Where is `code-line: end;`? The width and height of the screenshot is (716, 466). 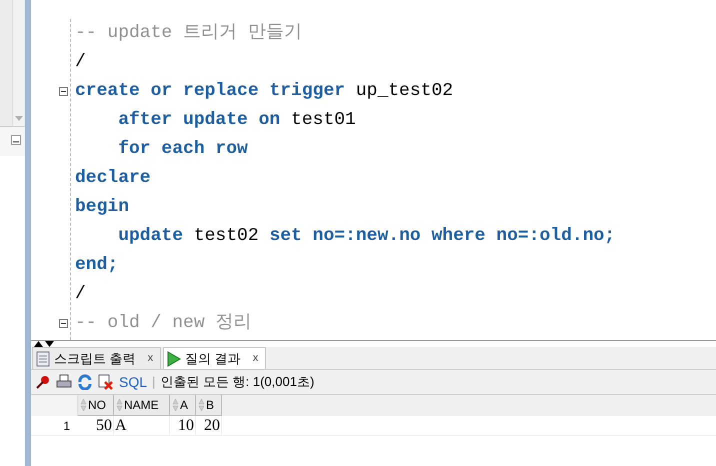
code-line: end; is located at coordinates (97, 265).